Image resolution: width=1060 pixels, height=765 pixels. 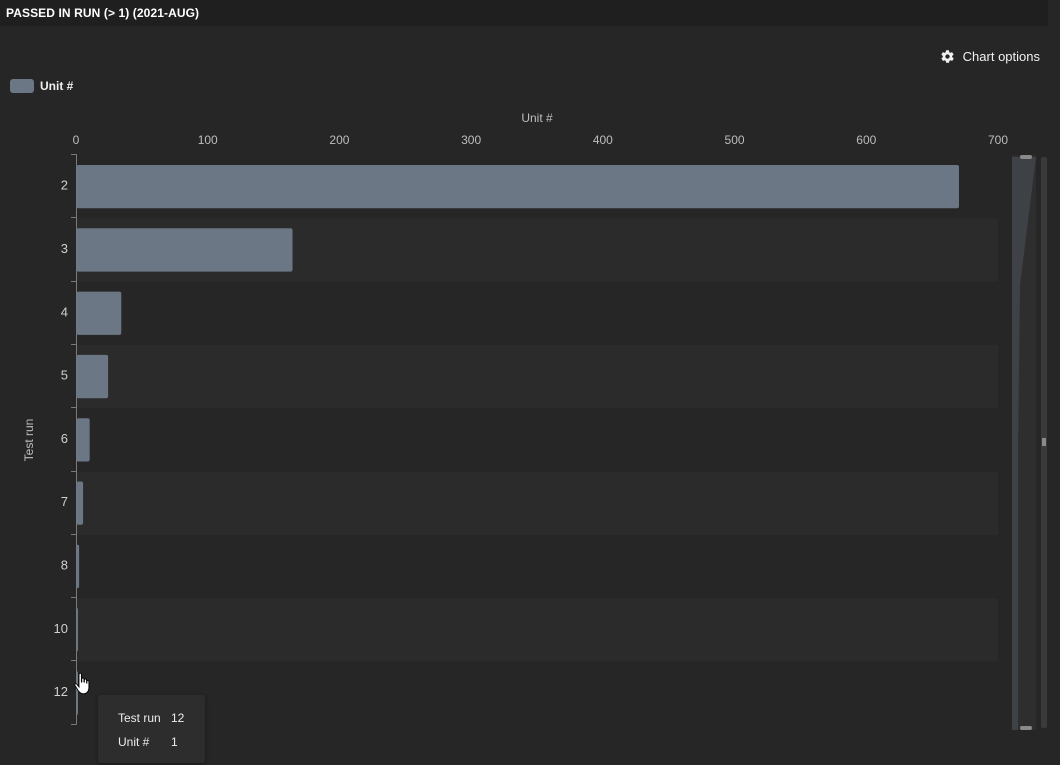 What do you see at coordinates (29, 440) in the screenshot?
I see `y-axis-label: Test run` at bounding box center [29, 440].